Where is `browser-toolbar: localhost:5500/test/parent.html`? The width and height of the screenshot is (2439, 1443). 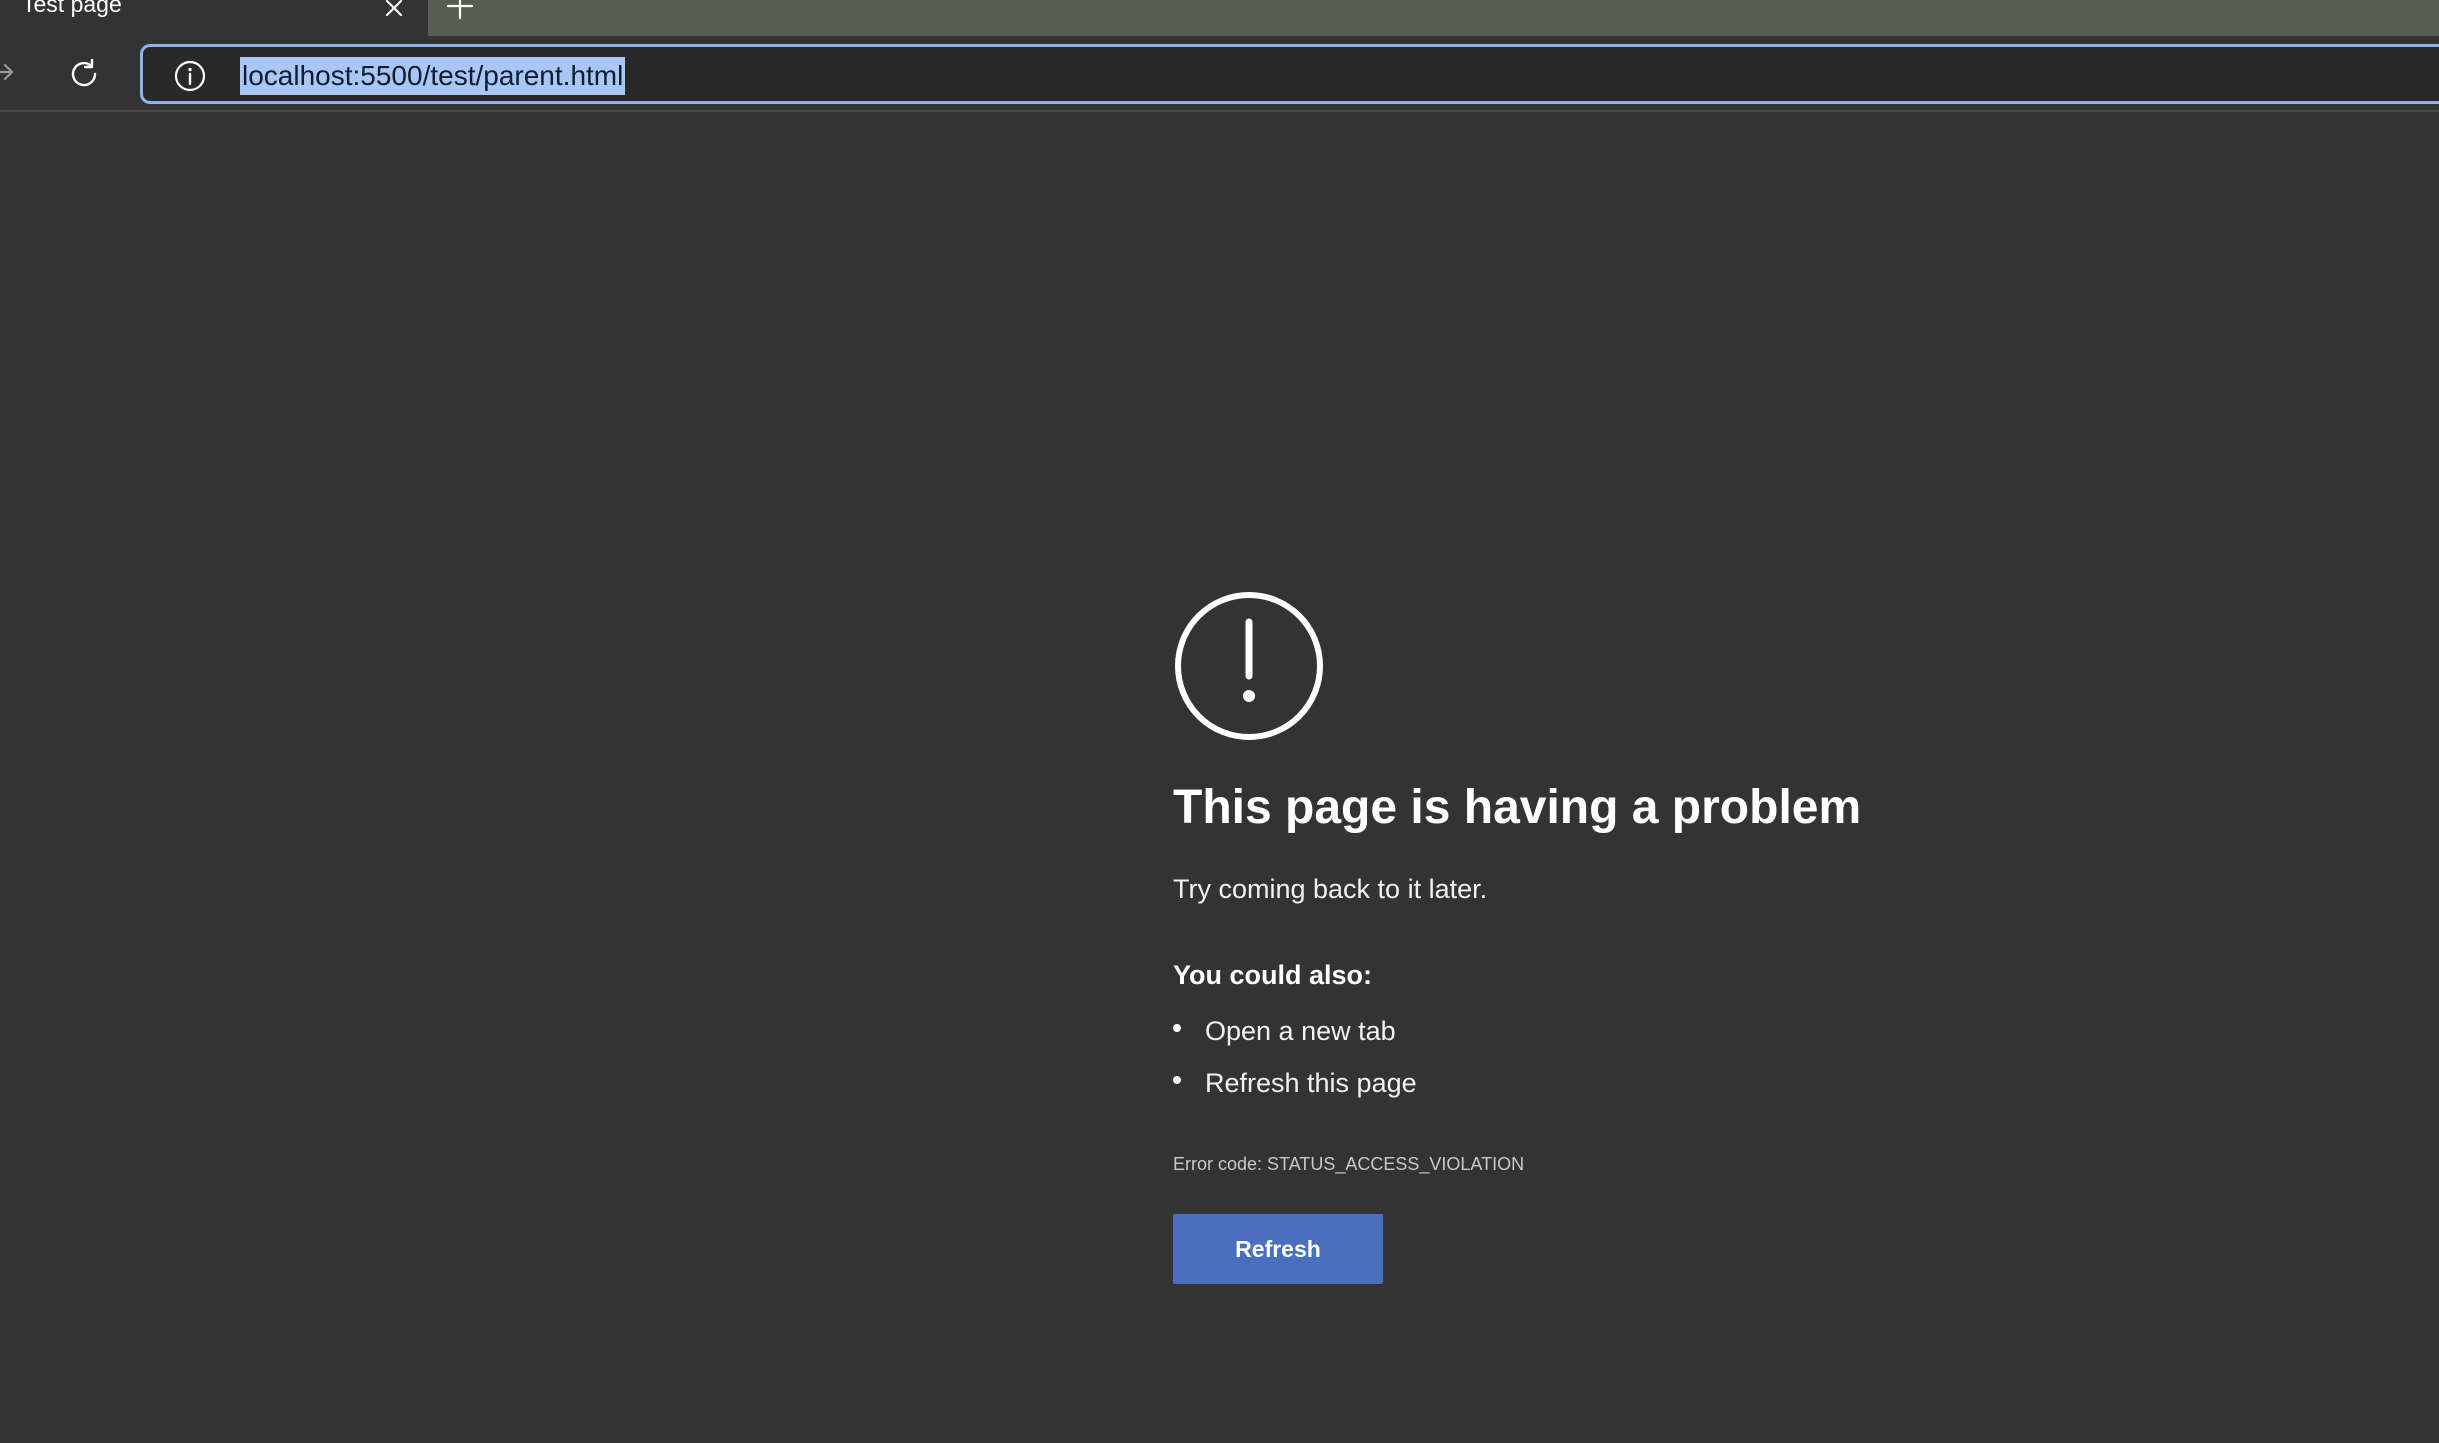 browser-toolbar: localhost:5500/test/parent.html is located at coordinates (1219, 74).